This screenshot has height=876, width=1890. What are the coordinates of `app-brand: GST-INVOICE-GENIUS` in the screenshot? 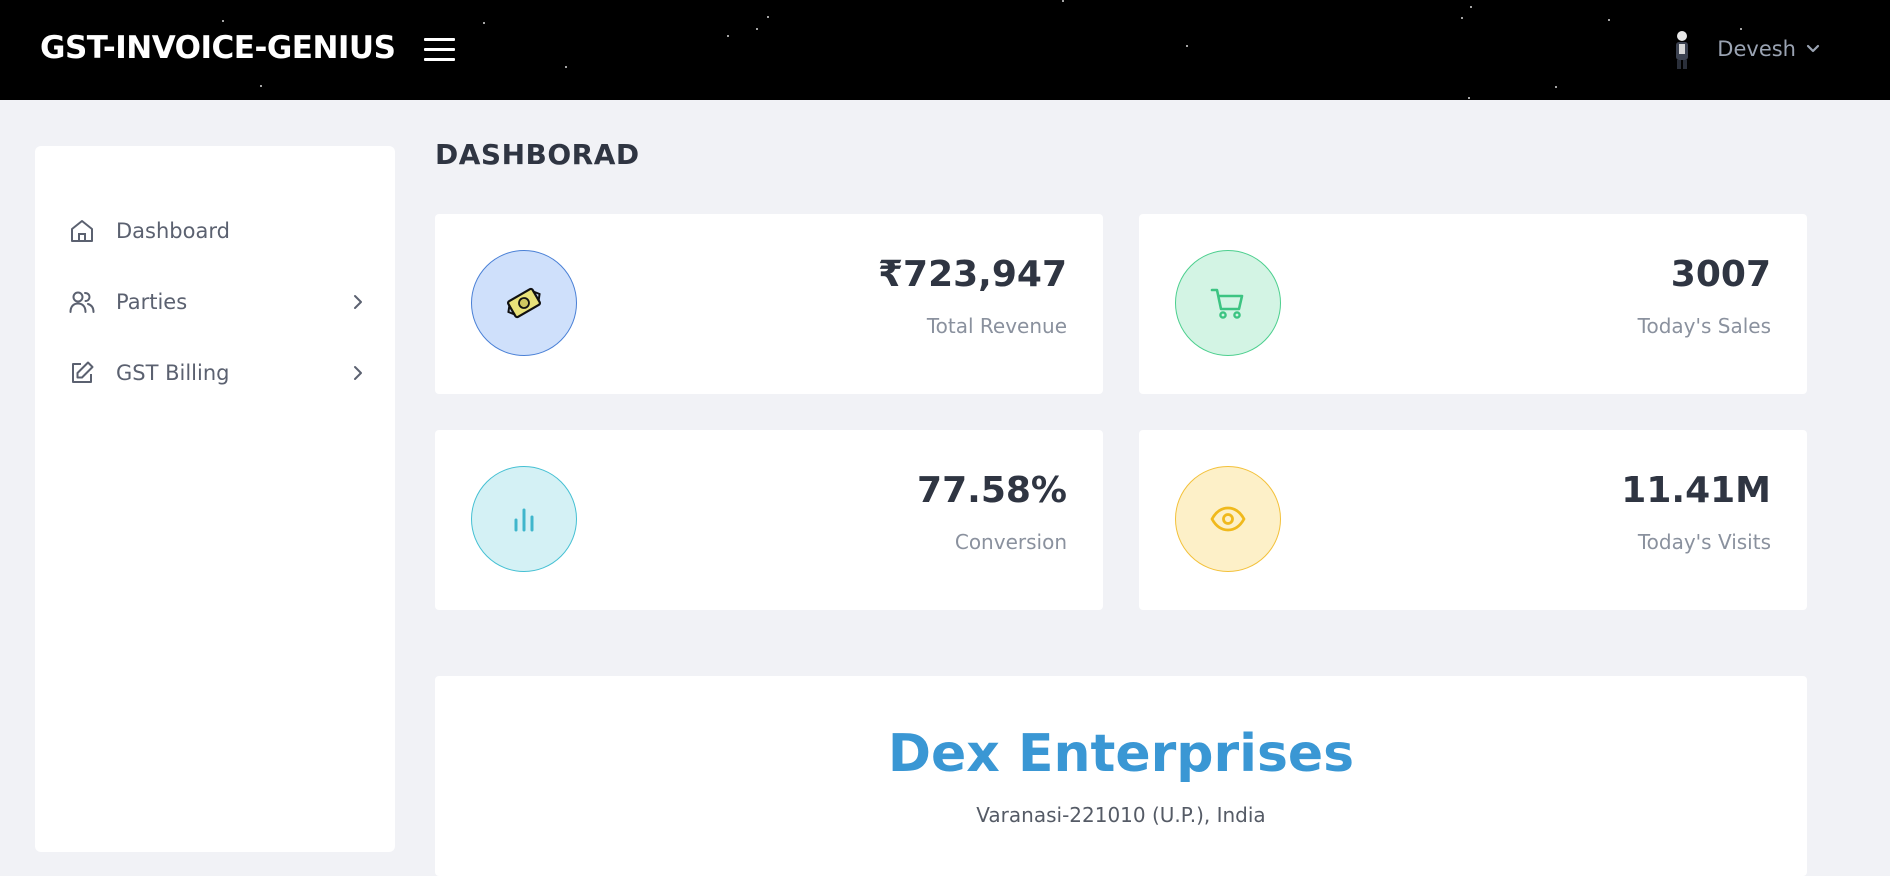 It's located at (218, 48).